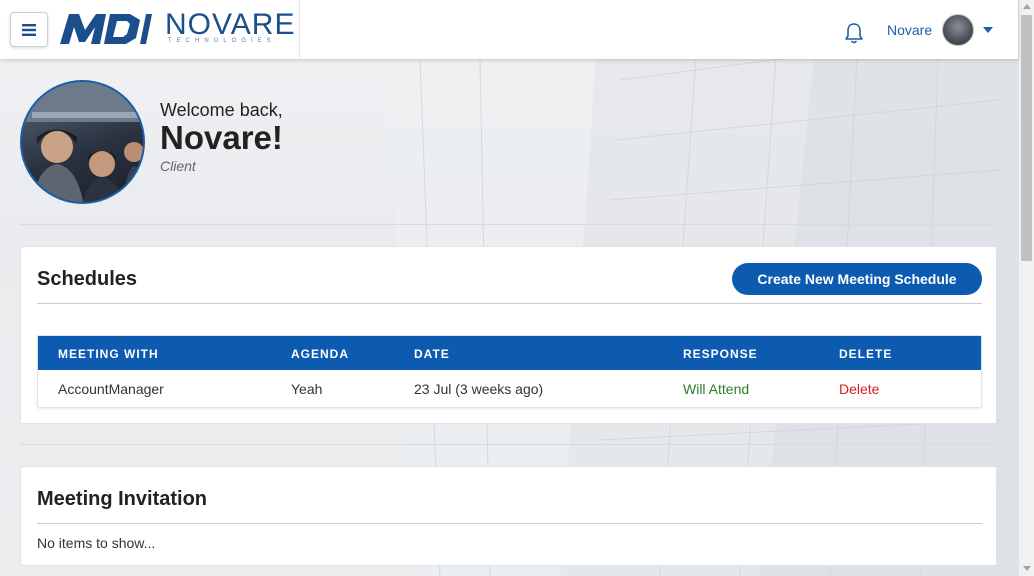  I want to click on user-role: Client, so click(178, 166).